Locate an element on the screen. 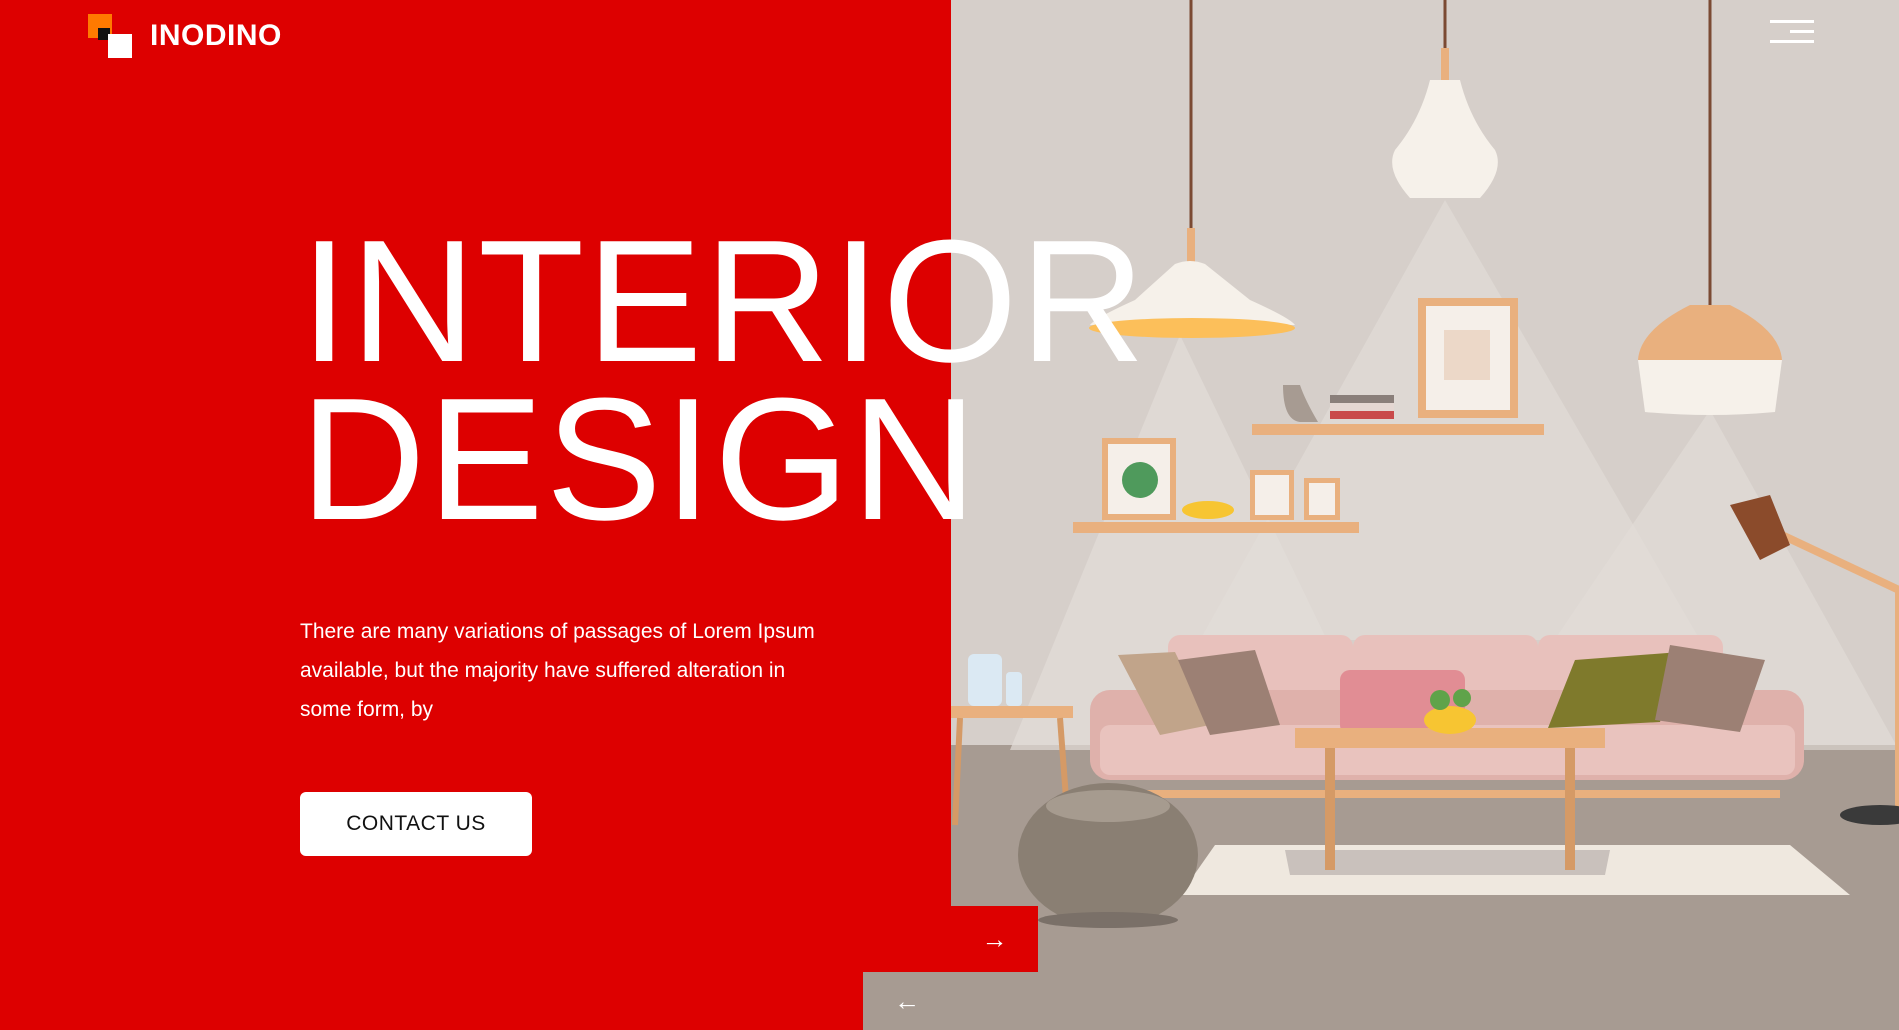  arrow-right-icon: → is located at coordinates (994, 938).